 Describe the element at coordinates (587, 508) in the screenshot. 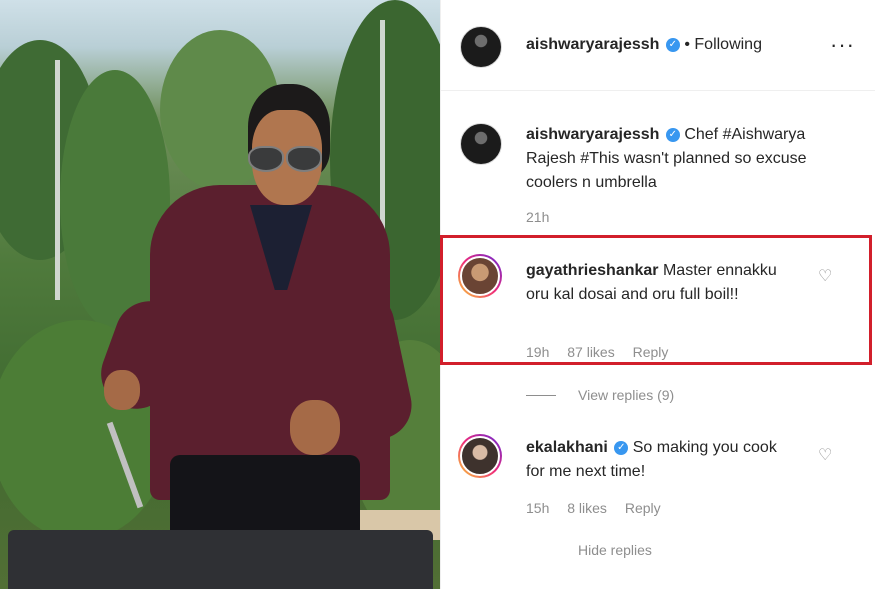

I see `comment-likes: 8 likes` at that location.